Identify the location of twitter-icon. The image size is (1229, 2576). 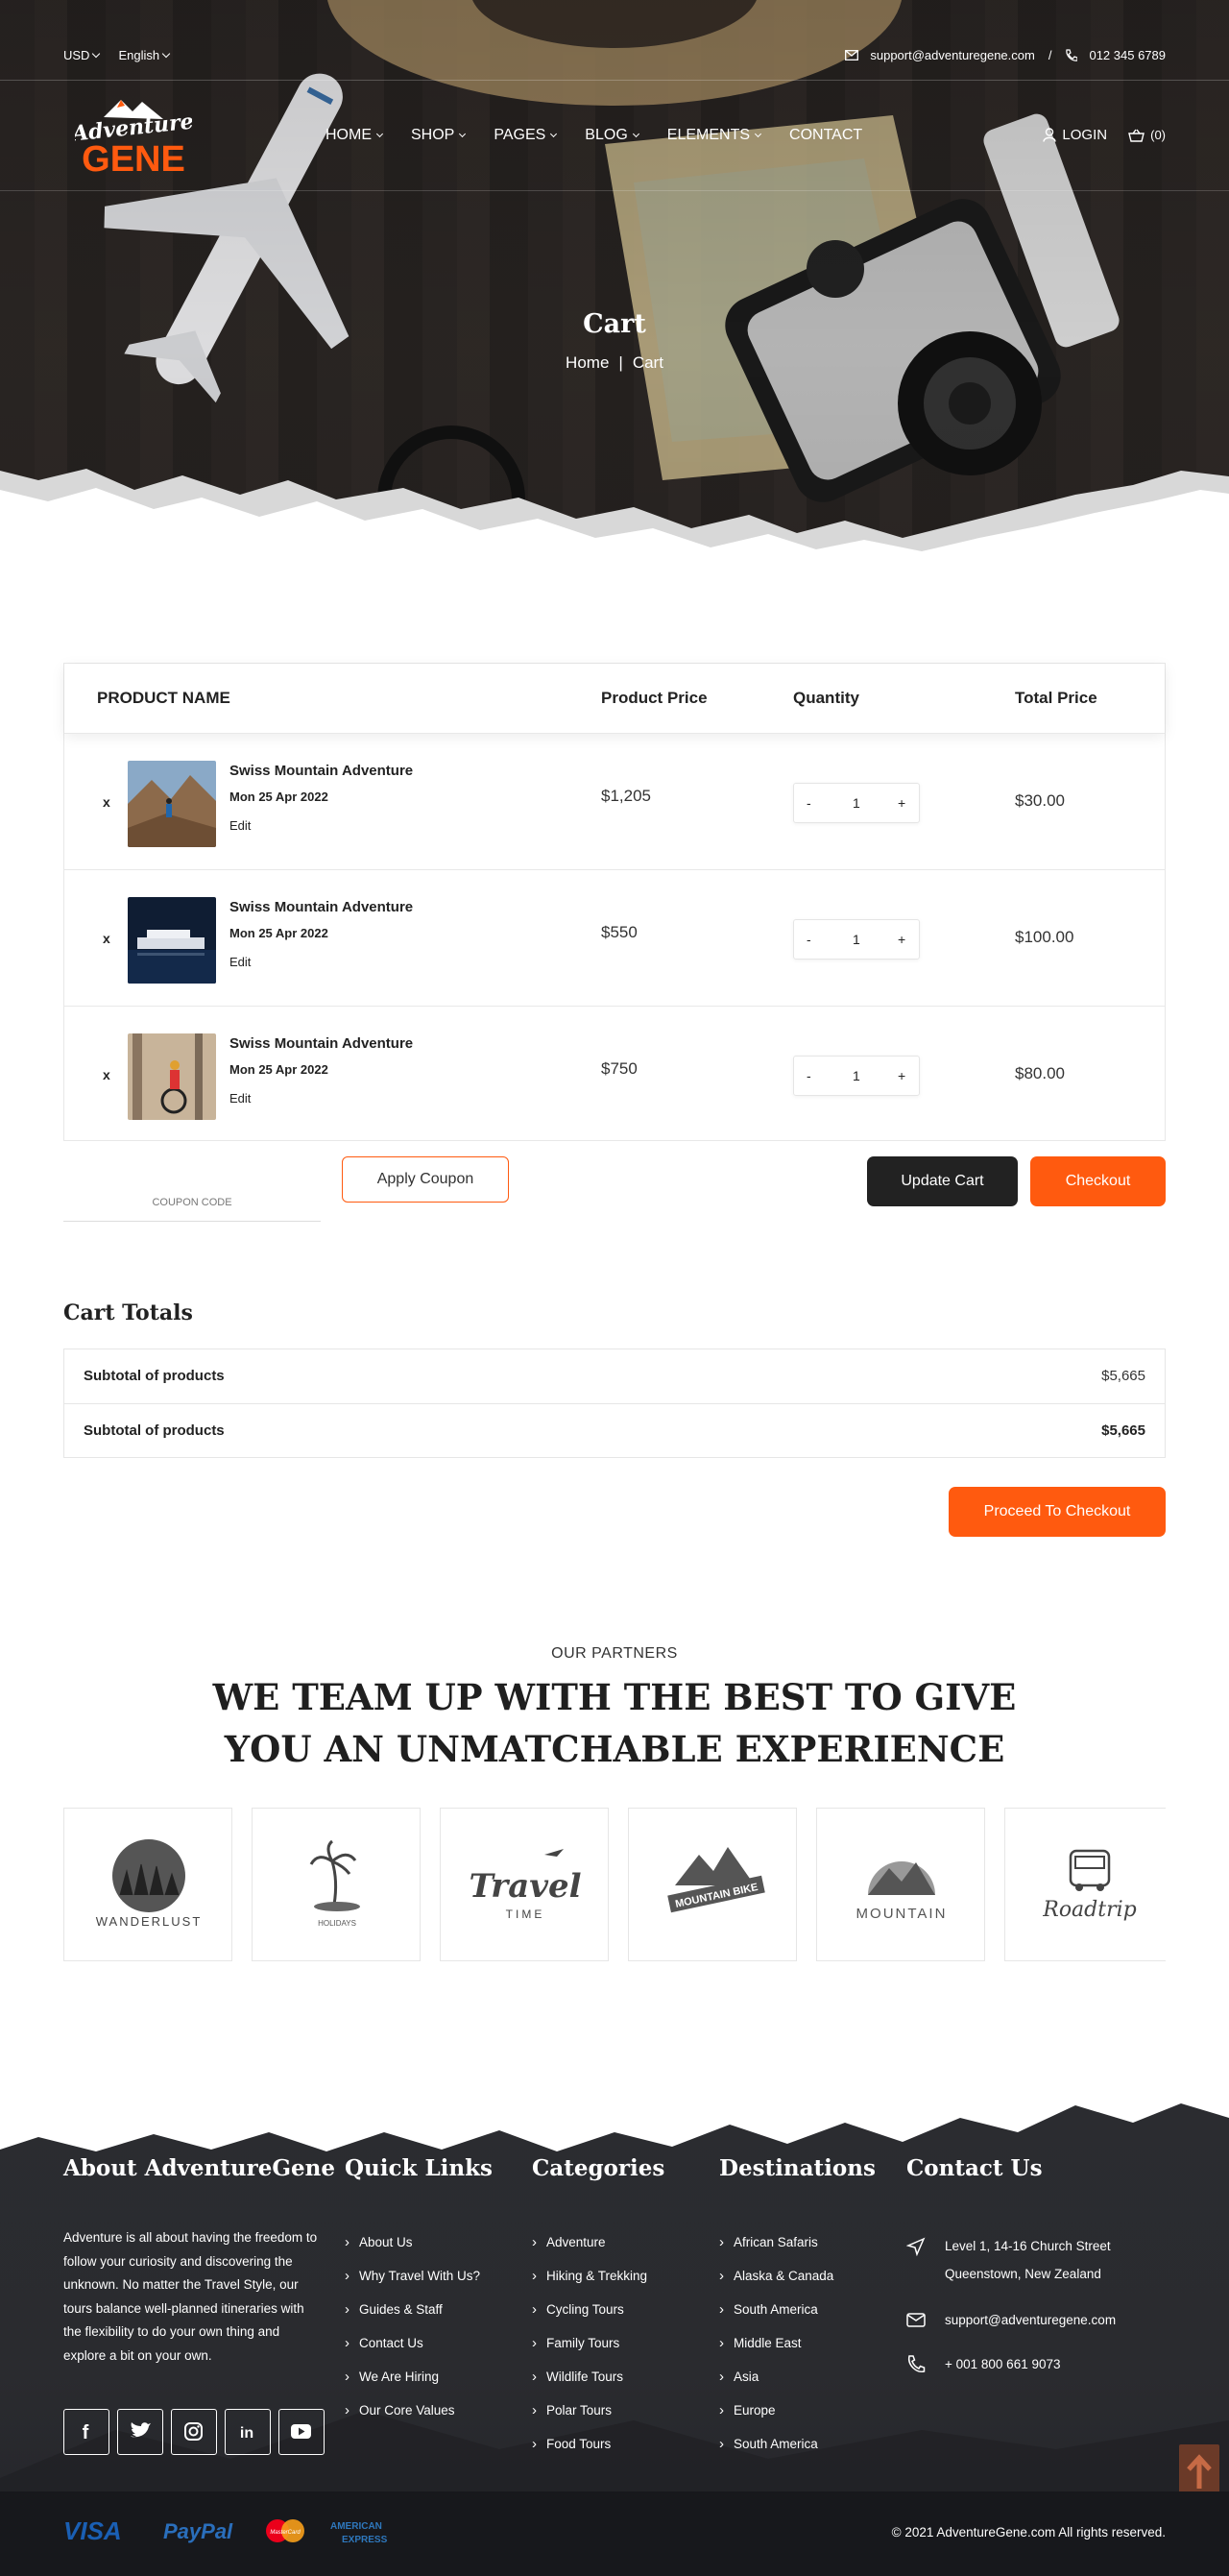
(140, 2432).